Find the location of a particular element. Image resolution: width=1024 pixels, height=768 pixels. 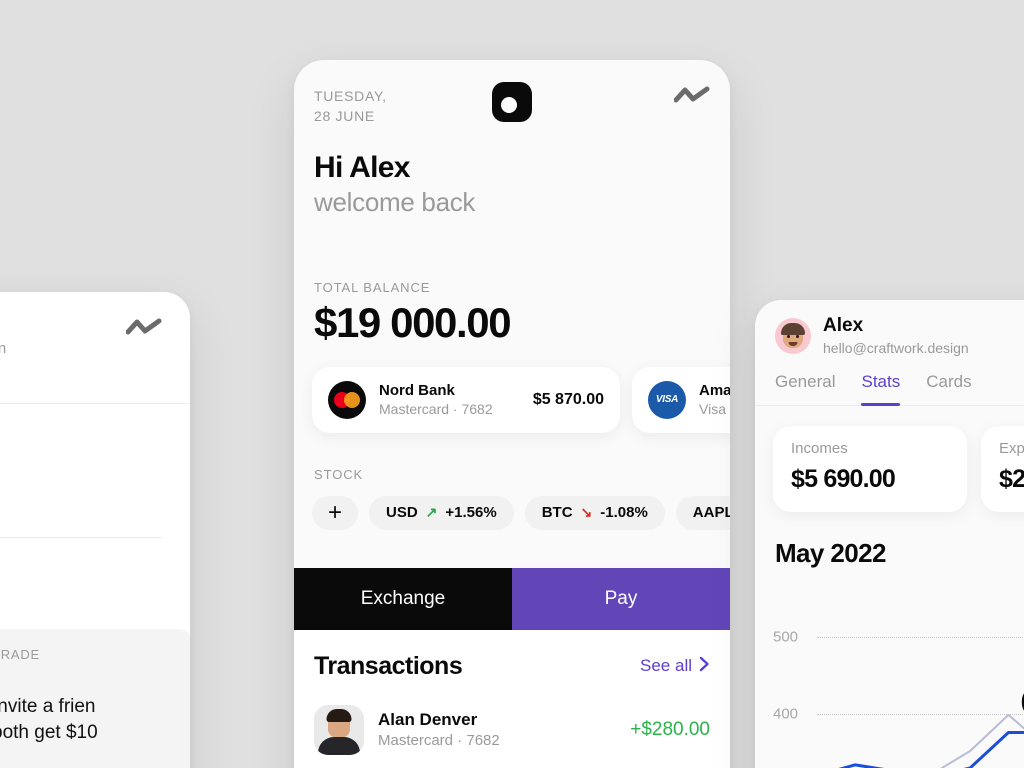

account-sub: Mastercard · 7682 is located at coordinates (436, 409).